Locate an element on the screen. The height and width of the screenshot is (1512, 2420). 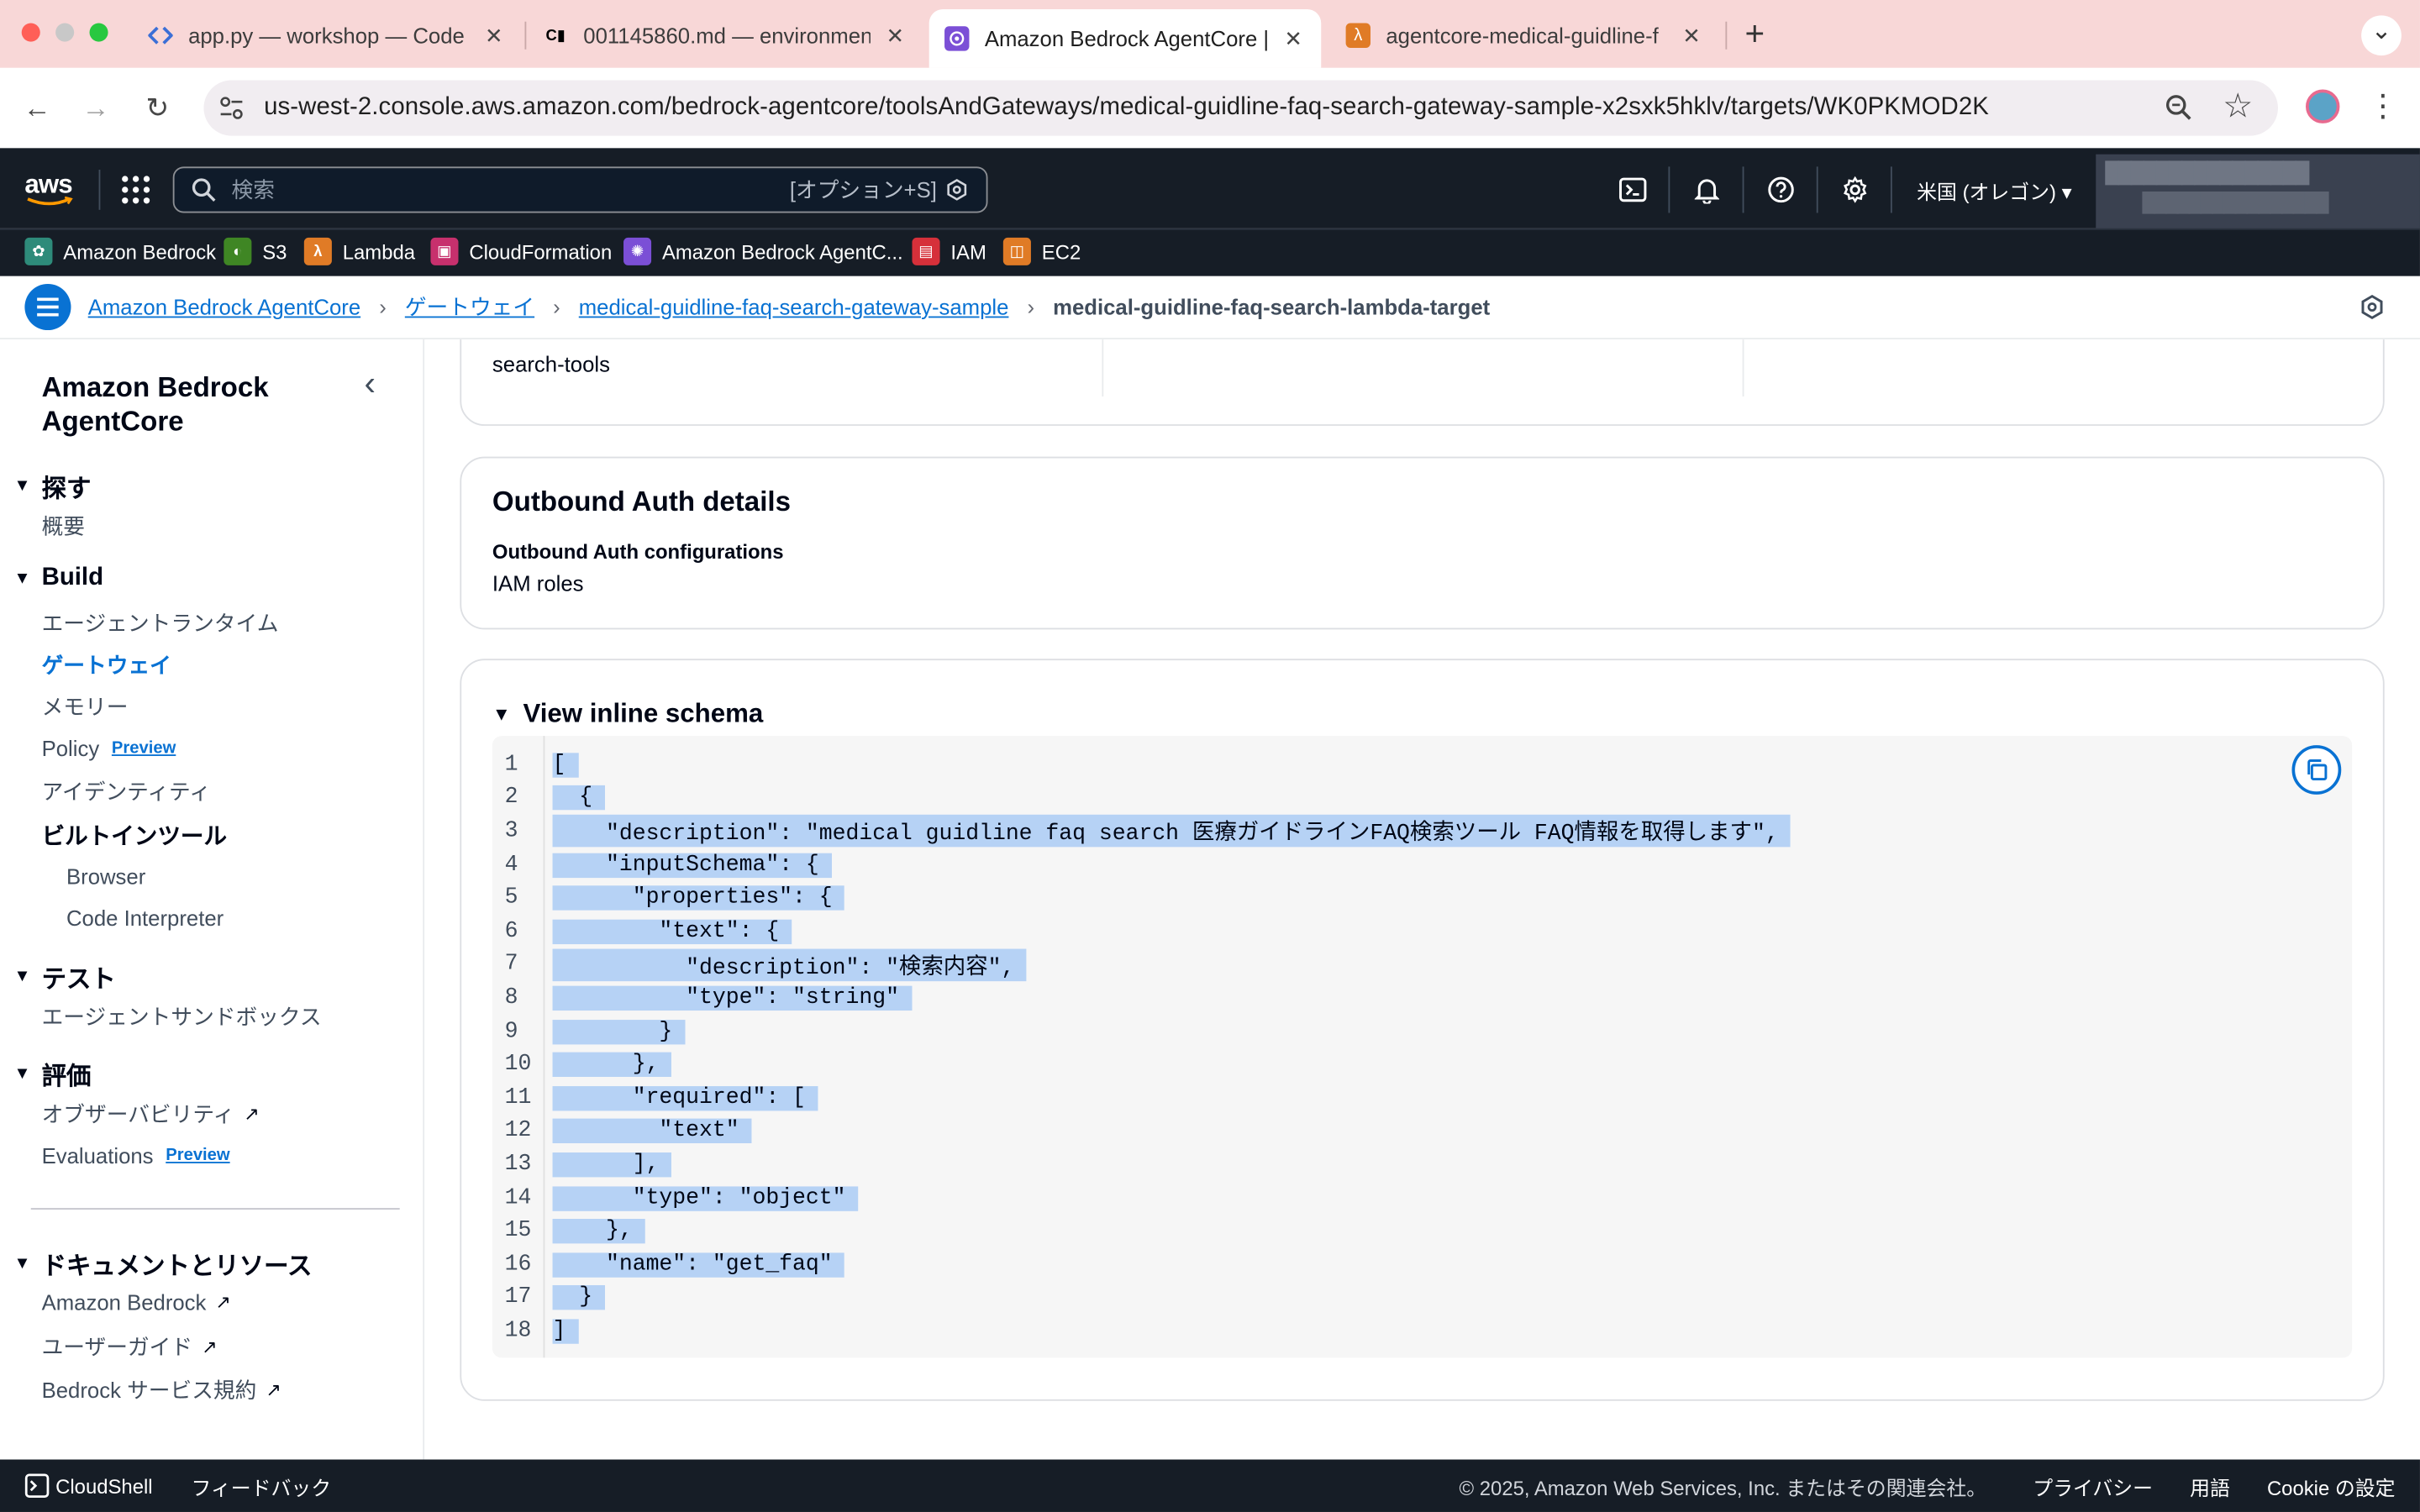
breadcrumb-gateway-link: ゲートウェイ is located at coordinates (469, 307).